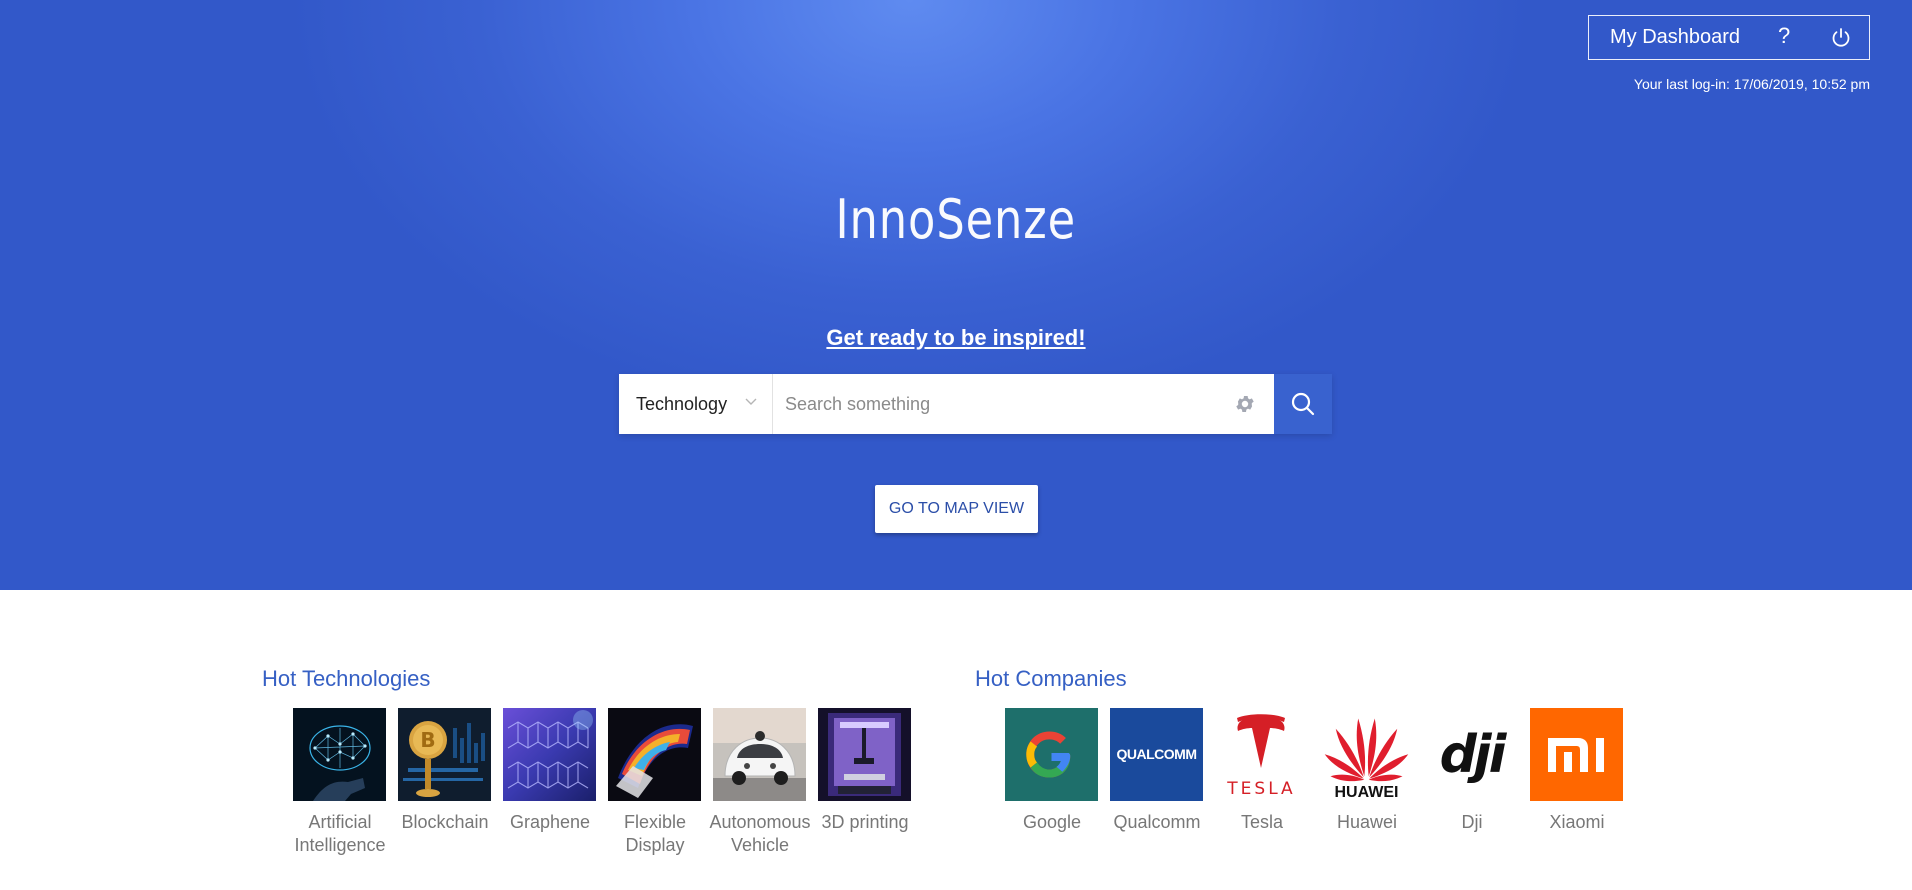 This screenshot has width=1912, height=890. What do you see at coordinates (1157, 822) in the screenshot?
I see `company-label: Qualcomm` at bounding box center [1157, 822].